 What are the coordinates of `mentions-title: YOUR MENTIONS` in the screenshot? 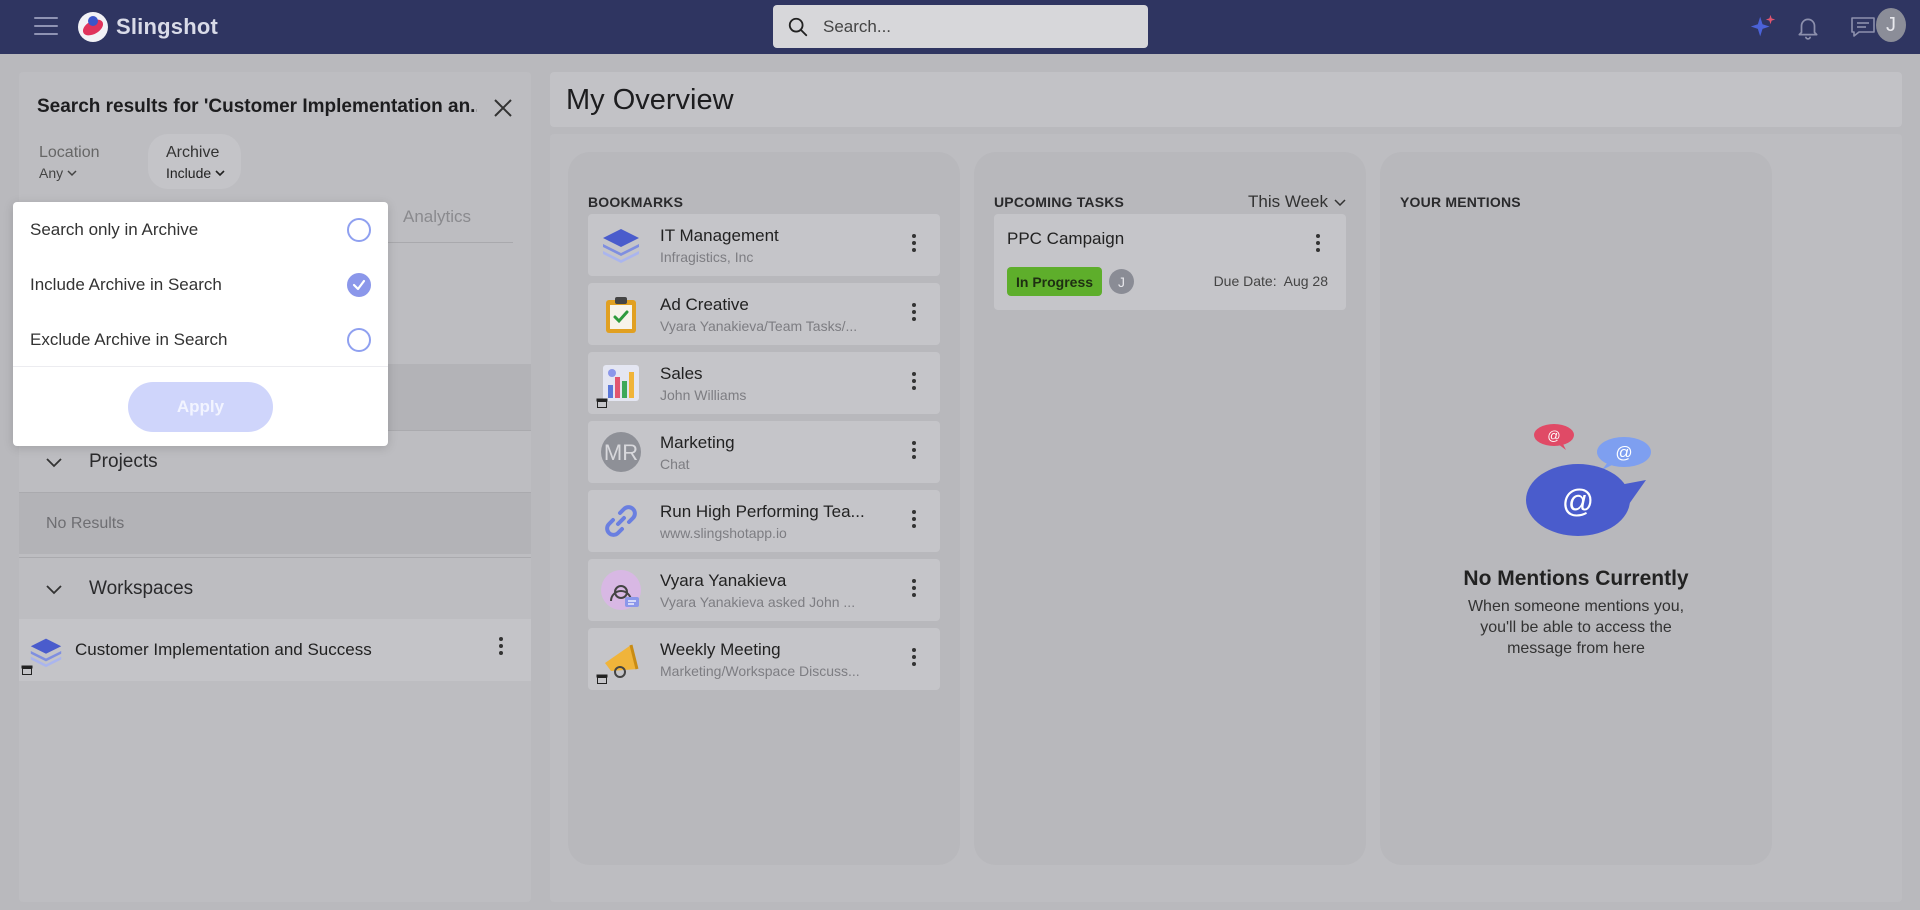 It's located at (1460, 202).